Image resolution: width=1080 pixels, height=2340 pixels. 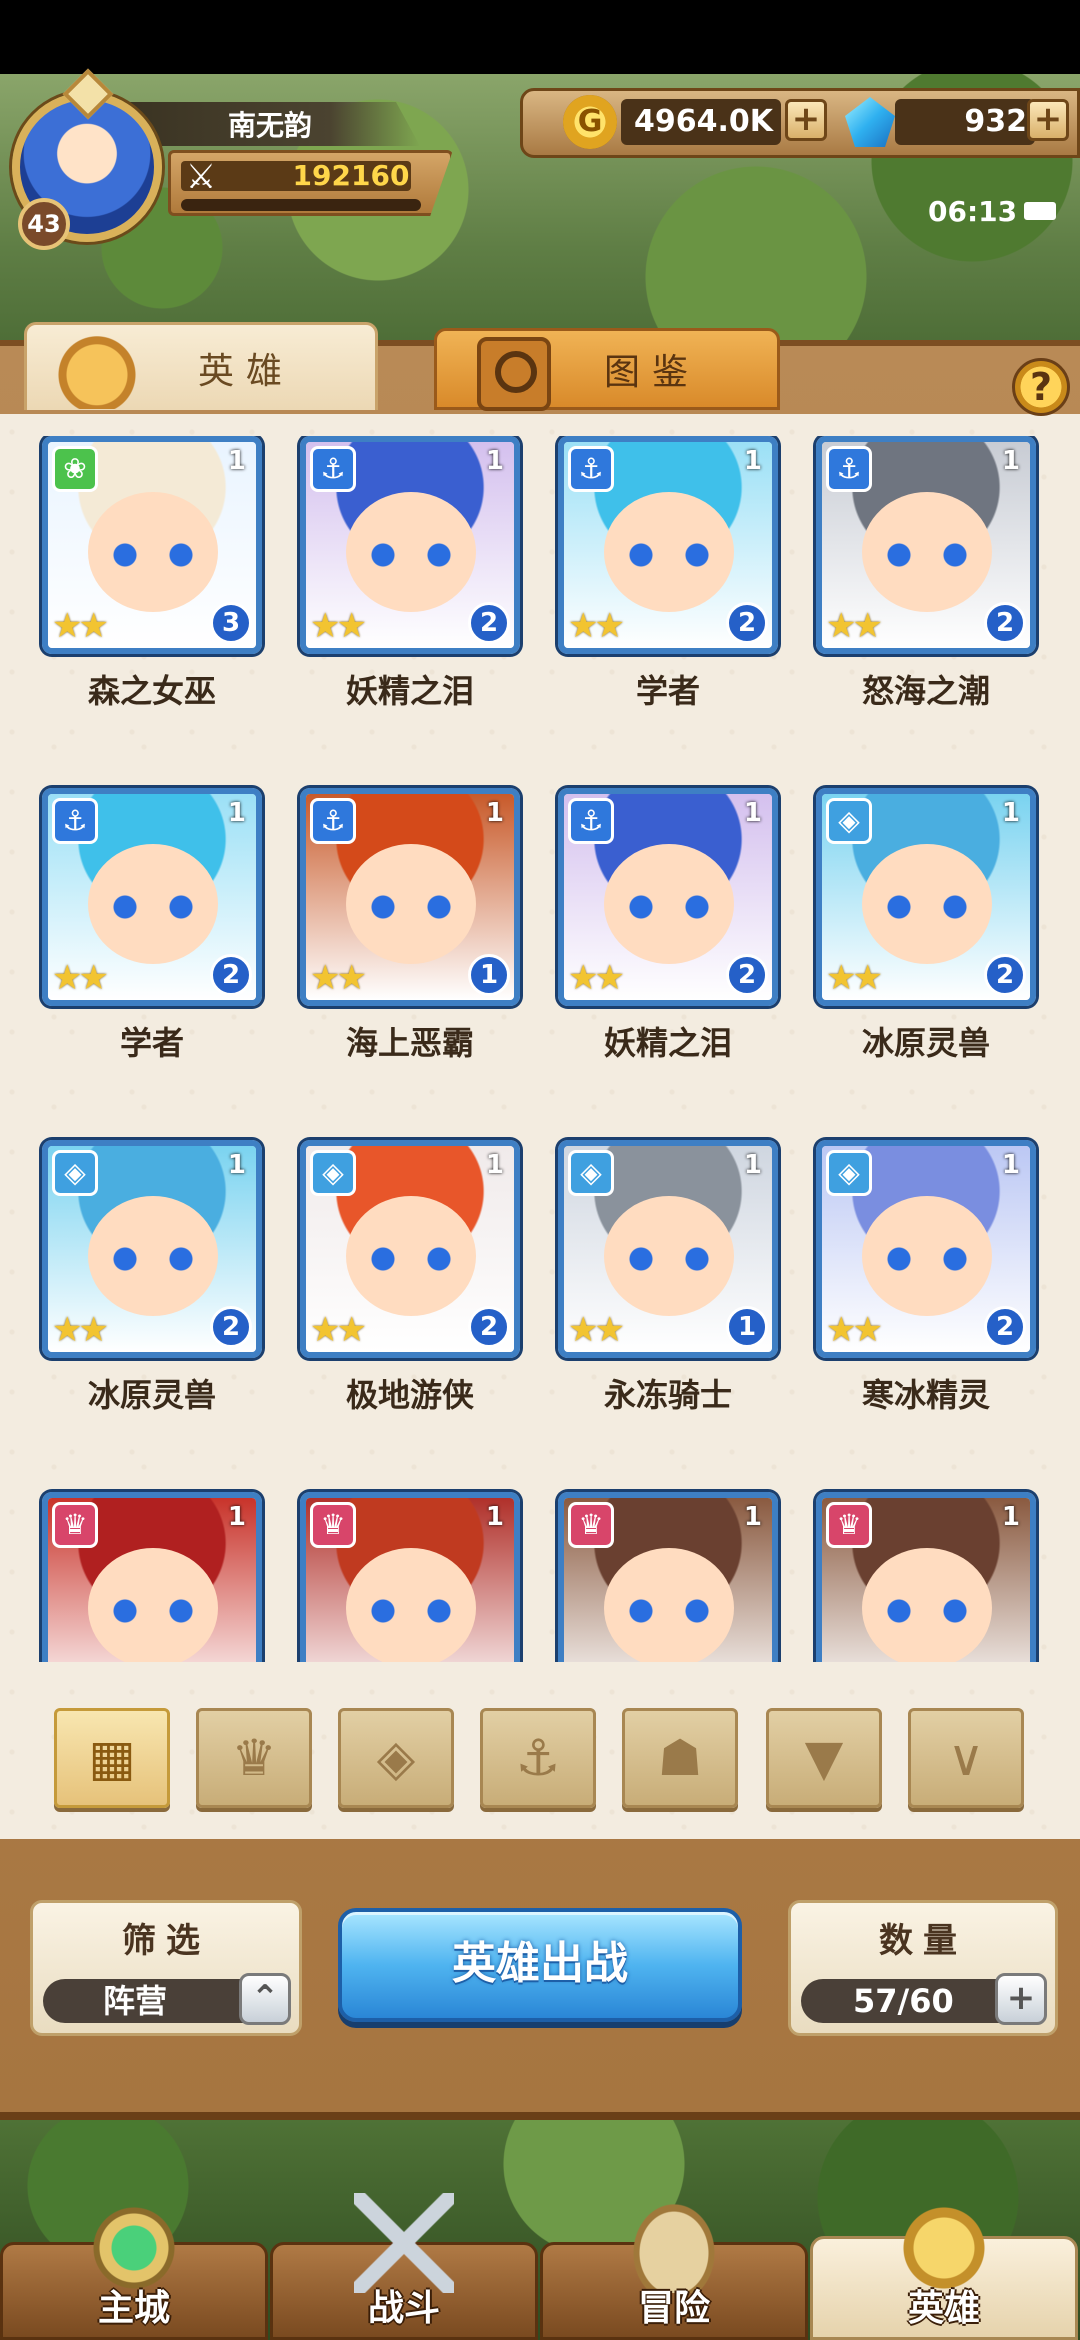 What do you see at coordinates (151, 691) in the screenshot?
I see `hero-name: 森之女巫` at bounding box center [151, 691].